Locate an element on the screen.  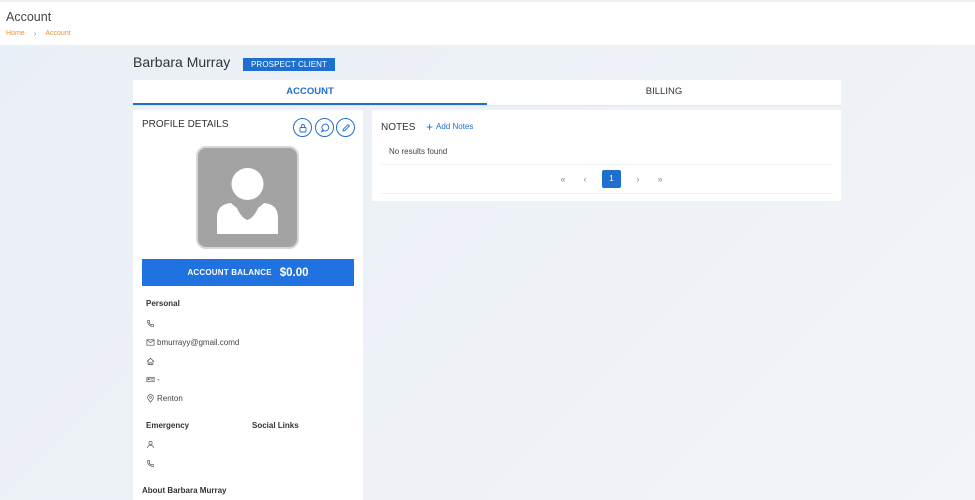
lock-button is located at coordinates (302, 127).